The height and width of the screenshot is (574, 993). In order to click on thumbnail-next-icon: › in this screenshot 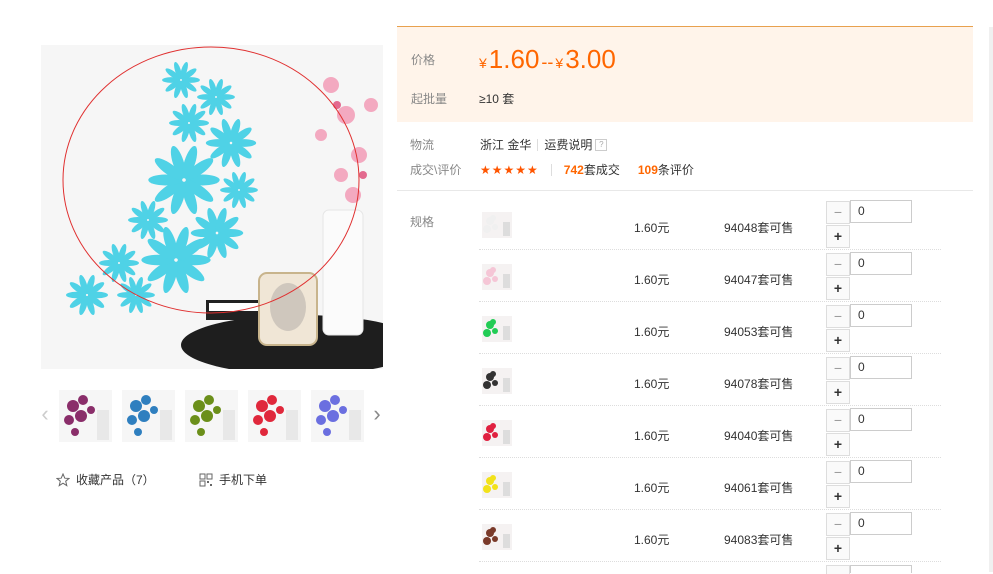, I will do `click(377, 414)`.